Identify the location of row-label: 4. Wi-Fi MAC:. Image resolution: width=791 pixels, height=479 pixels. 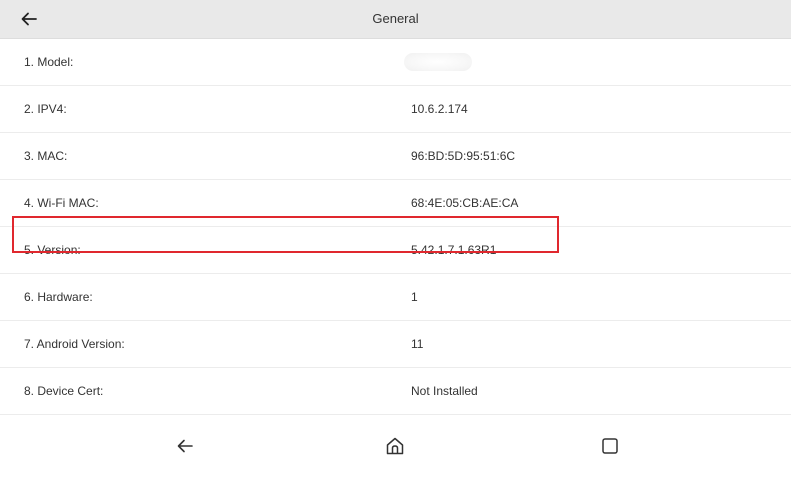
(61, 203).